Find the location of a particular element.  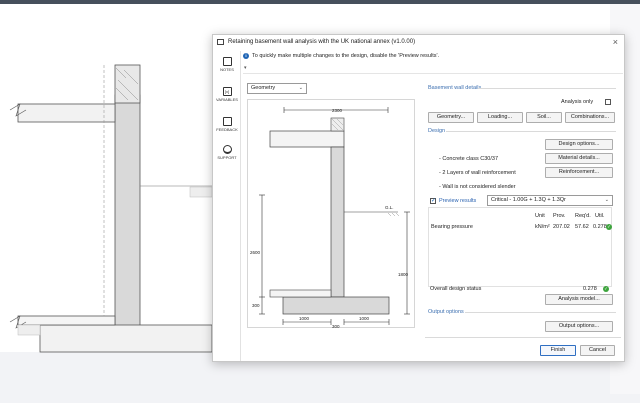

wall-section-svg: 2300 2600 1800 300 1000 1000 300 G.L. is located at coordinates (330, 218).